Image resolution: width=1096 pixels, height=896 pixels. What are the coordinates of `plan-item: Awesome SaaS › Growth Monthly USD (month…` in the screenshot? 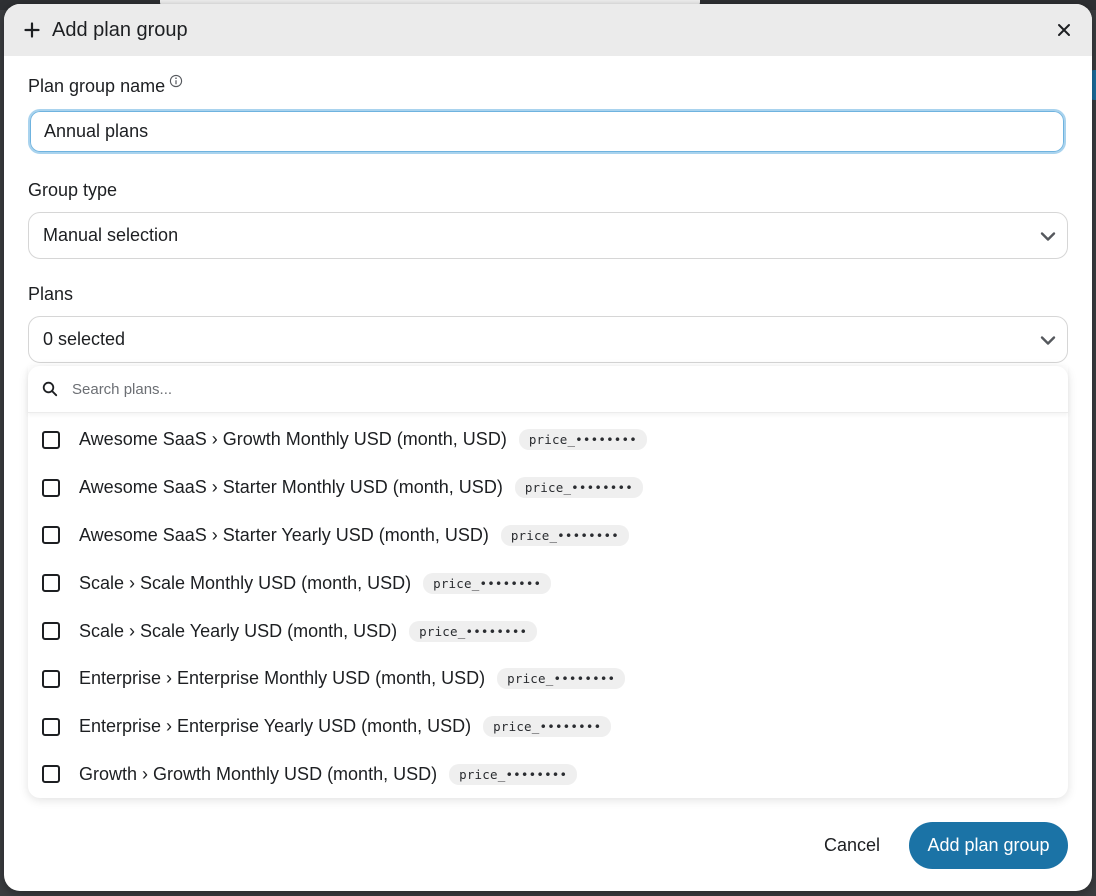 It's located at (548, 440).